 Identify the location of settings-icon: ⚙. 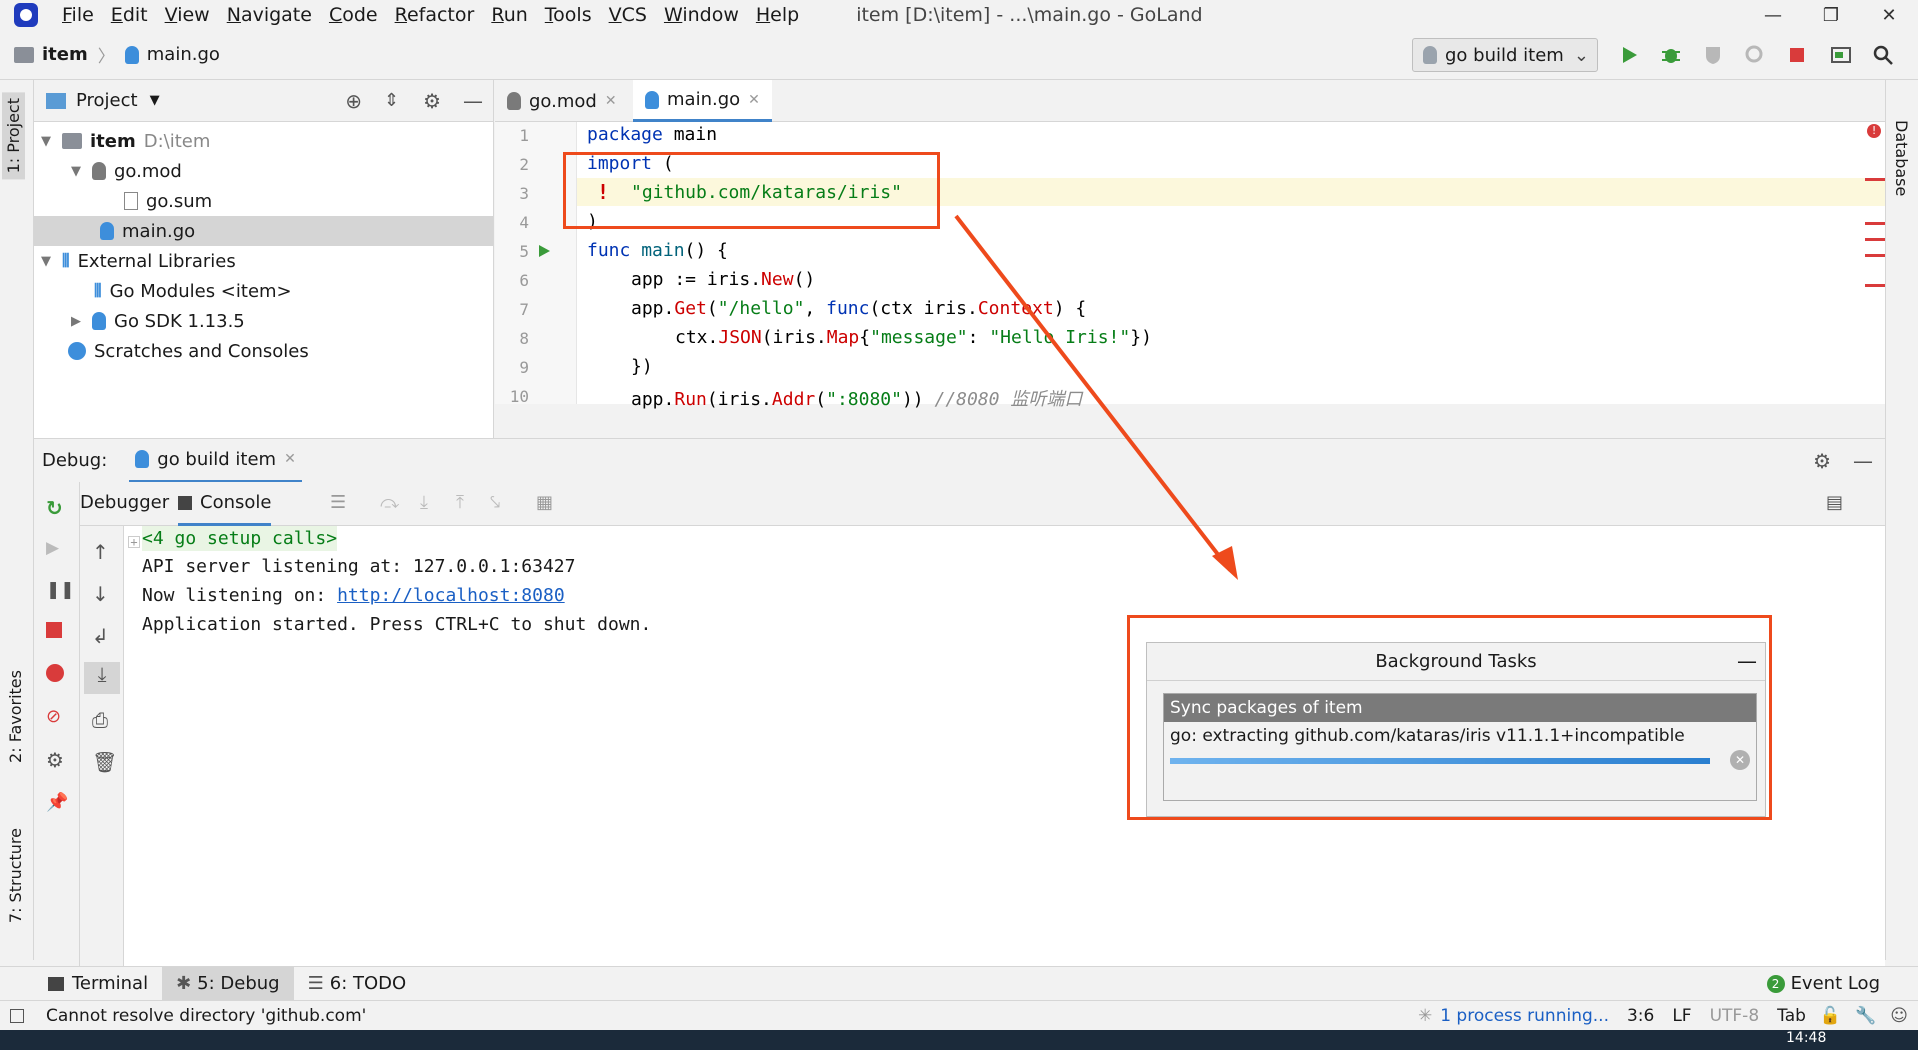
(56, 760).